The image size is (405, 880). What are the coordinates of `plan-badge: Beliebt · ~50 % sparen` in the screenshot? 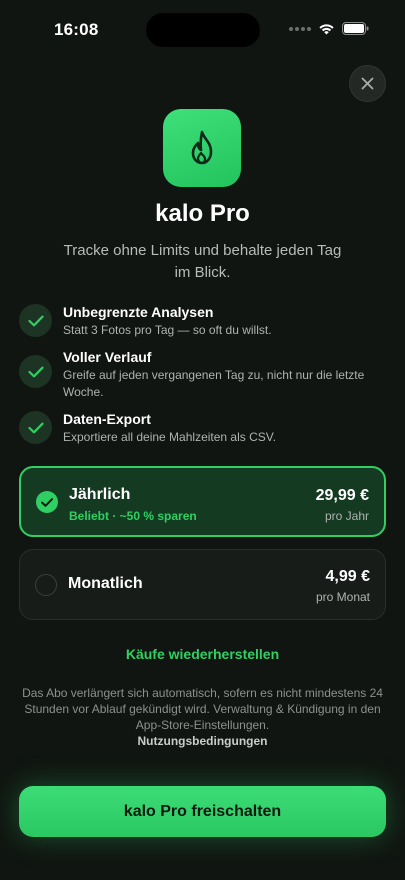 It's located at (133, 516).